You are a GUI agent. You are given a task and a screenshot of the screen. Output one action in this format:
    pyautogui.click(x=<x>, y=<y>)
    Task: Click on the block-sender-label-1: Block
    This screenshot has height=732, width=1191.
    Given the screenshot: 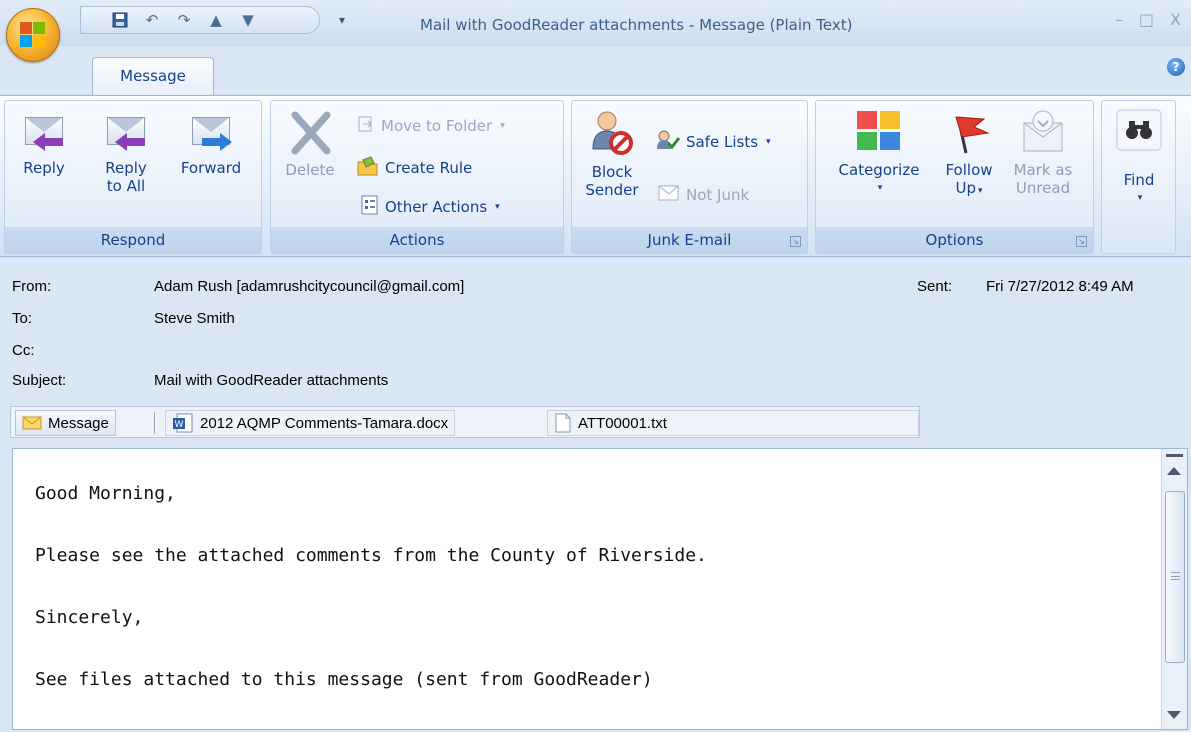 What is the action you would take?
    pyautogui.click(x=612, y=172)
    